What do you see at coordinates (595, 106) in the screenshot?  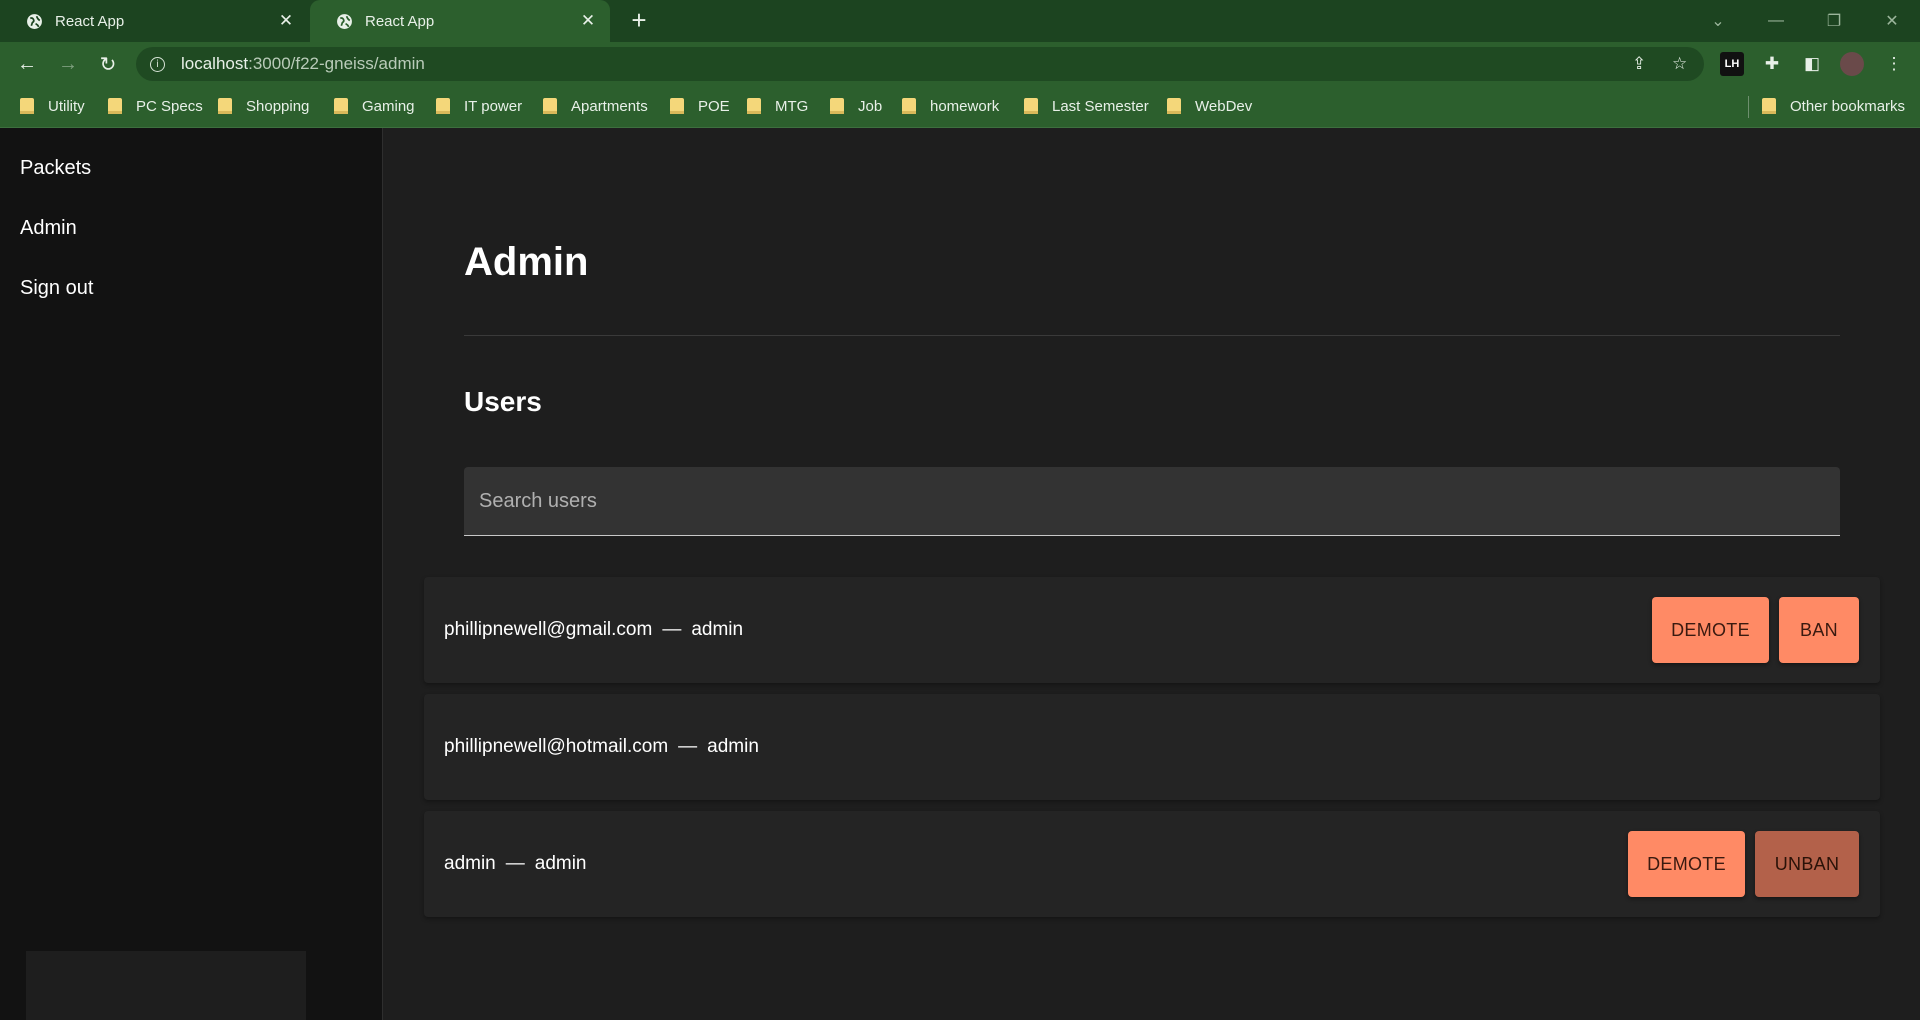 I see `bookmark-folder: Apartments` at bounding box center [595, 106].